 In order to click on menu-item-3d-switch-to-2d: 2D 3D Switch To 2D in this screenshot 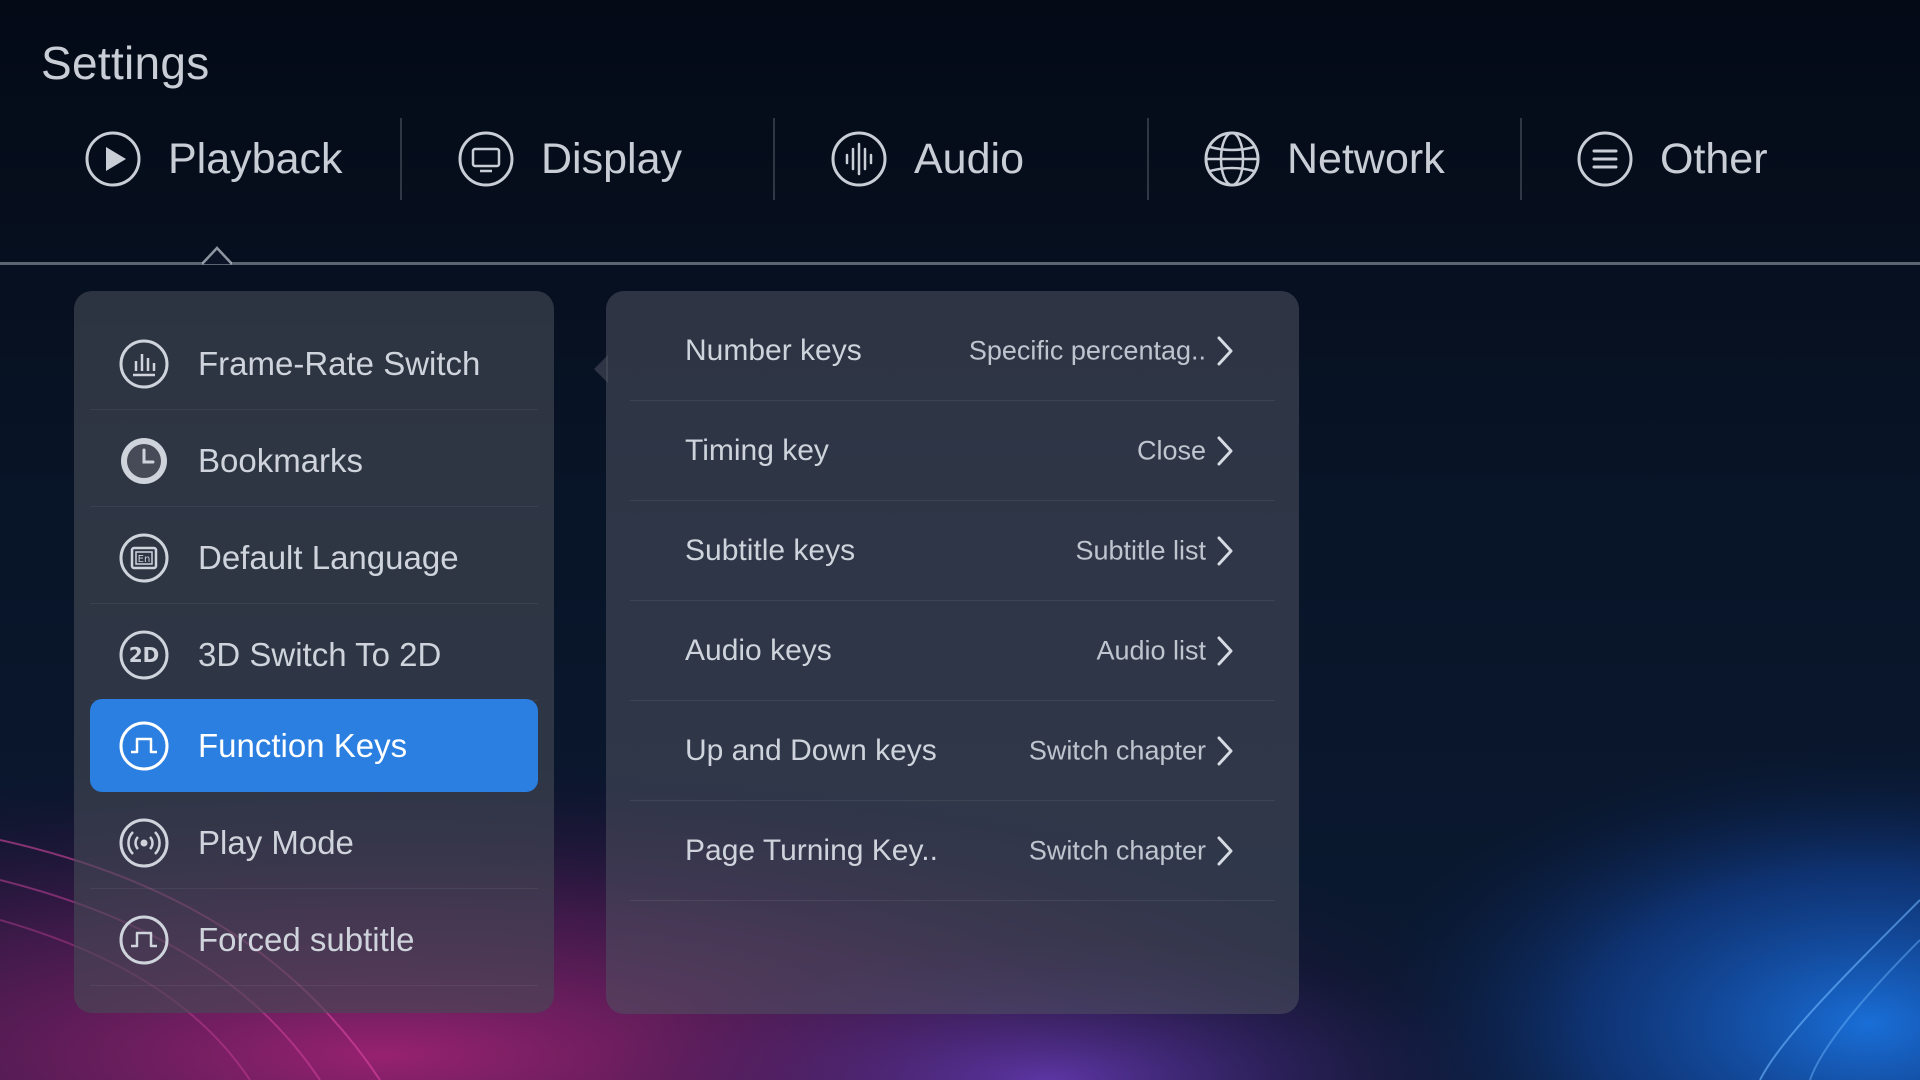, I will do `click(314, 654)`.